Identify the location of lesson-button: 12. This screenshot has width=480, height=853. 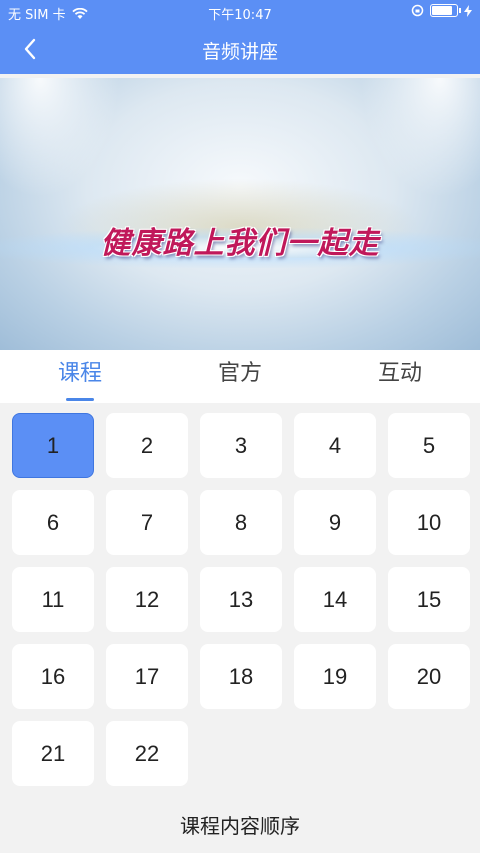
(147, 599).